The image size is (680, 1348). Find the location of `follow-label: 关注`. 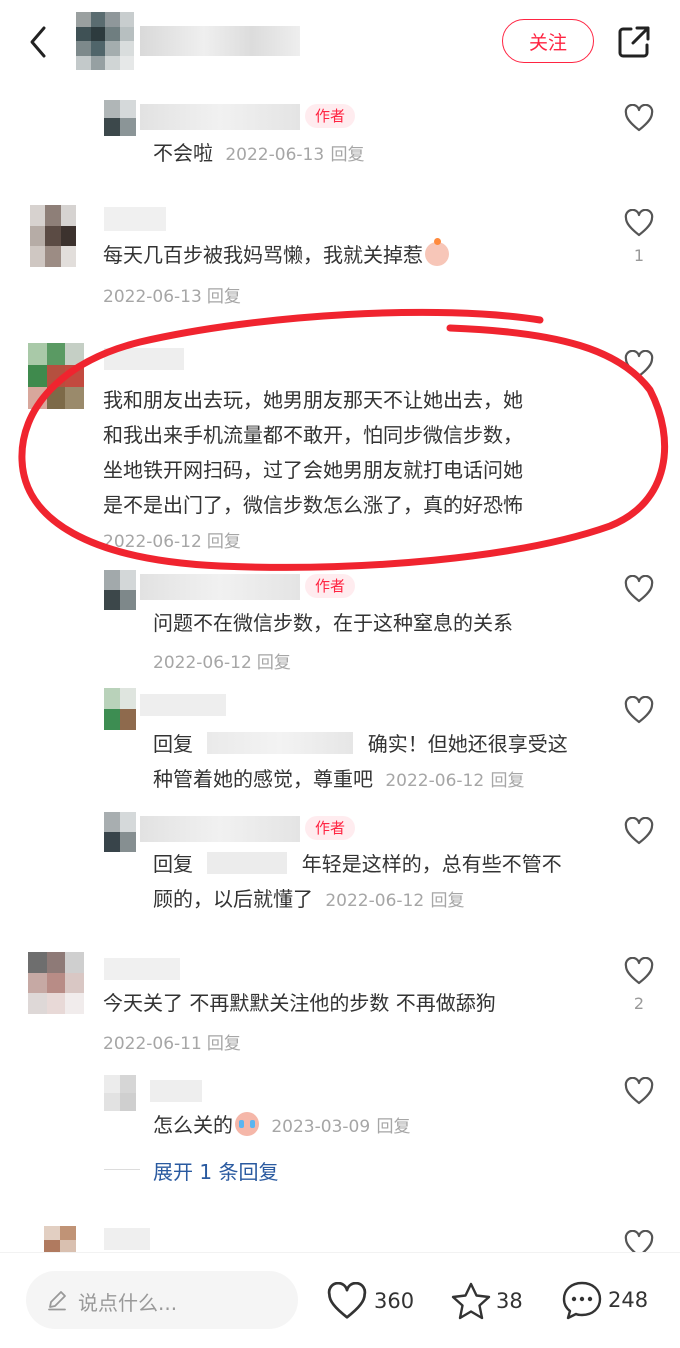

follow-label: 关注 is located at coordinates (547, 42).